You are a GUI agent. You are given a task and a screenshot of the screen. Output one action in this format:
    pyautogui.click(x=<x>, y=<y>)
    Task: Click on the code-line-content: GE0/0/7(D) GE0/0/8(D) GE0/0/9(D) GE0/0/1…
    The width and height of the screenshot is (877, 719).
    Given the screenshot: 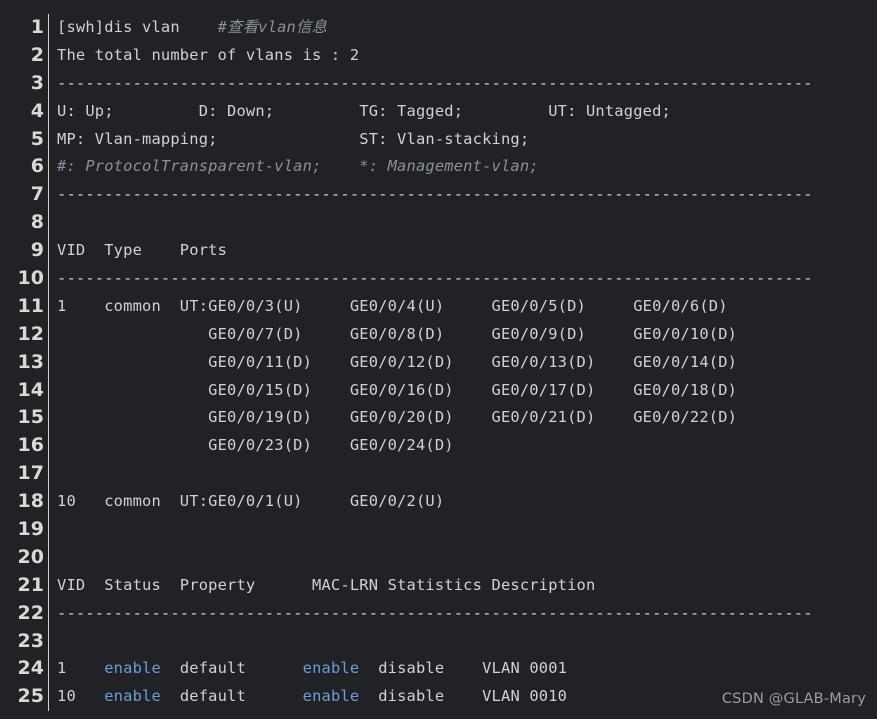 What is the action you would take?
    pyautogui.click(x=465, y=335)
    